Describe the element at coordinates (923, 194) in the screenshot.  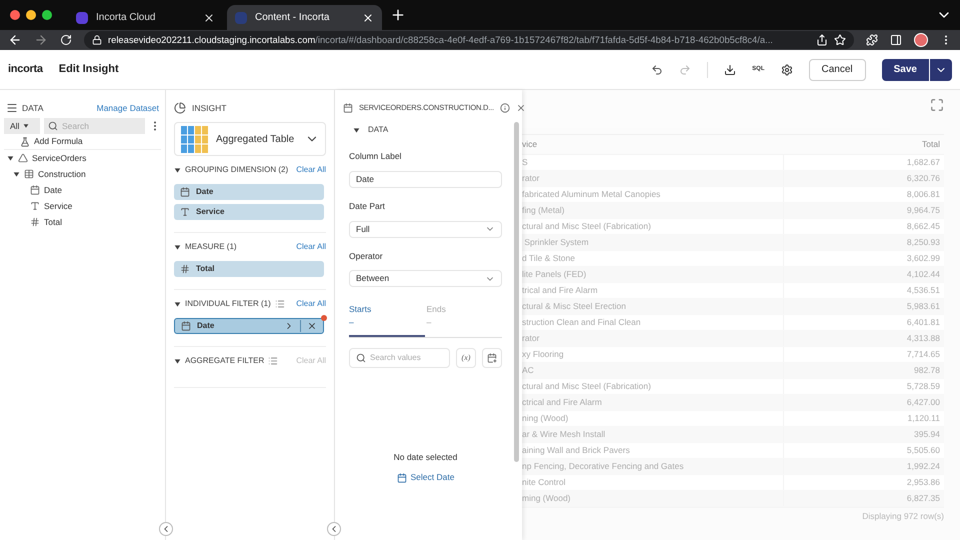
I see `table-cell-text: 8,006.81` at that location.